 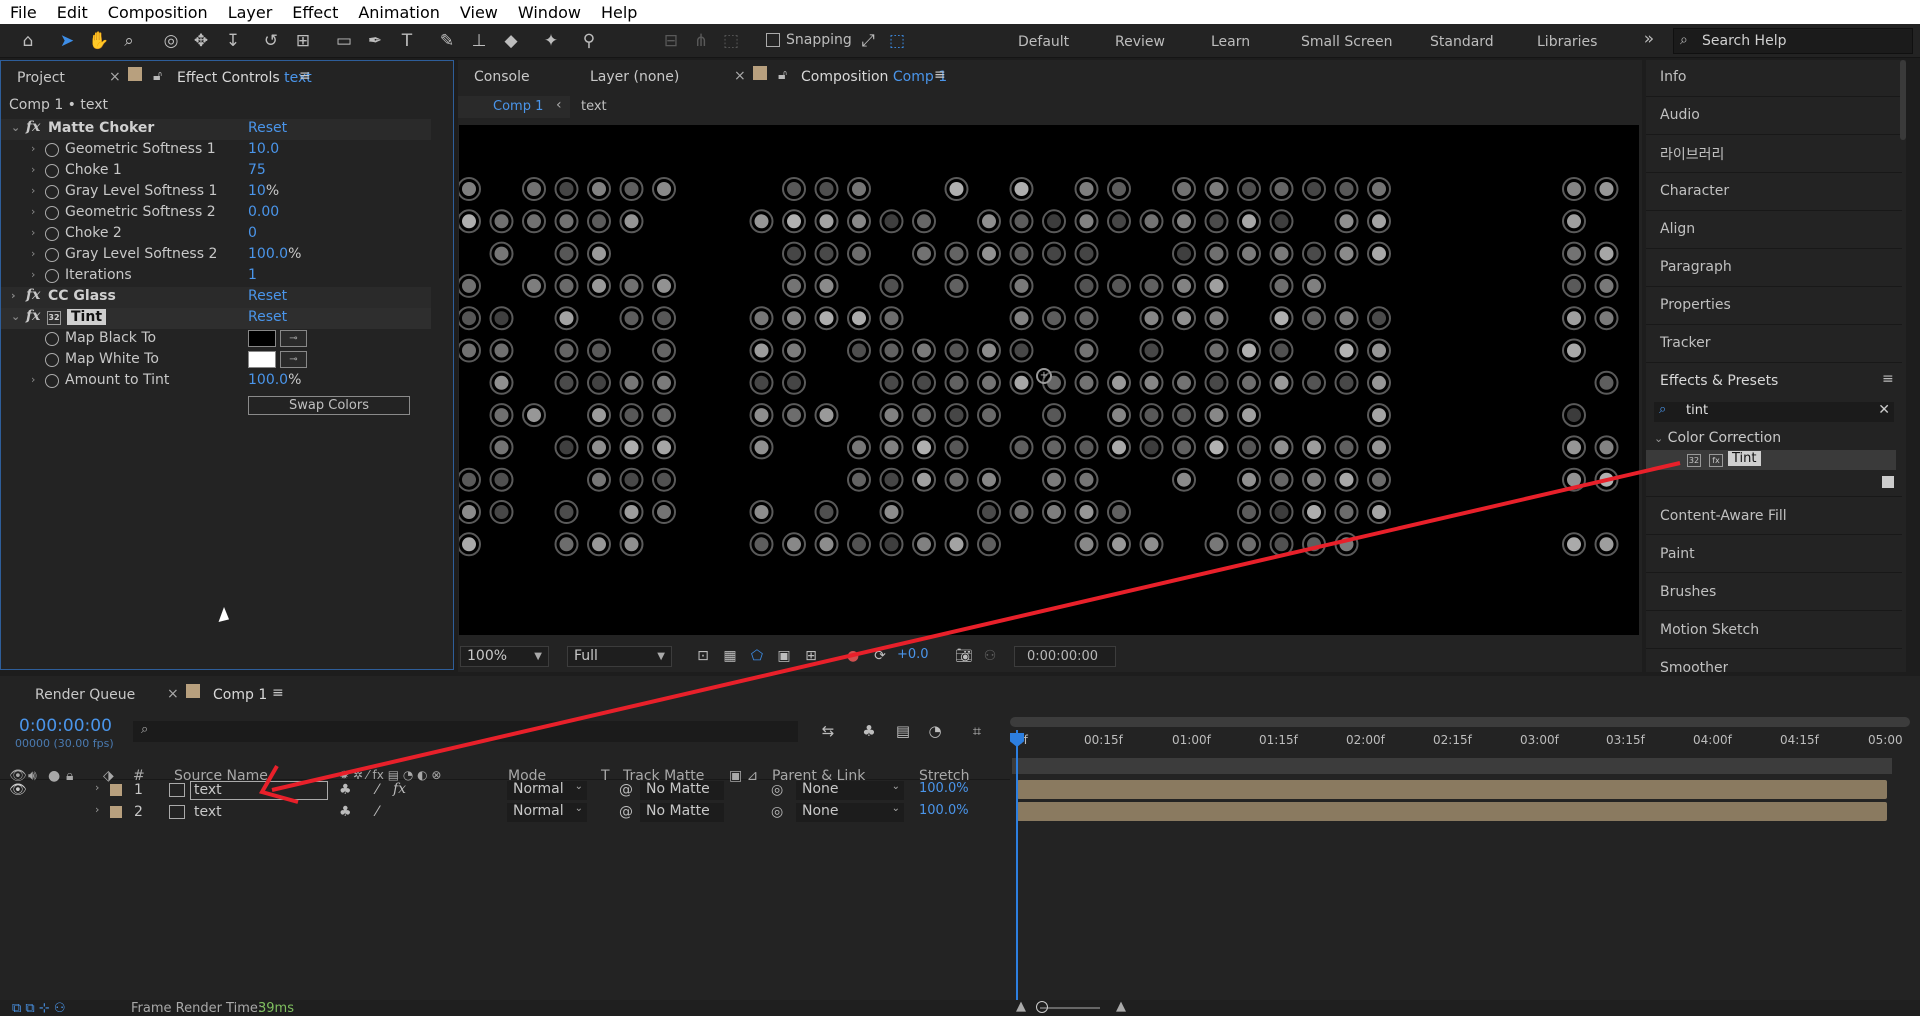 What do you see at coordinates (1070, 1008) in the screenshot?
I see `timeline-zoom-slider` at bounding box center [1070, 1008].